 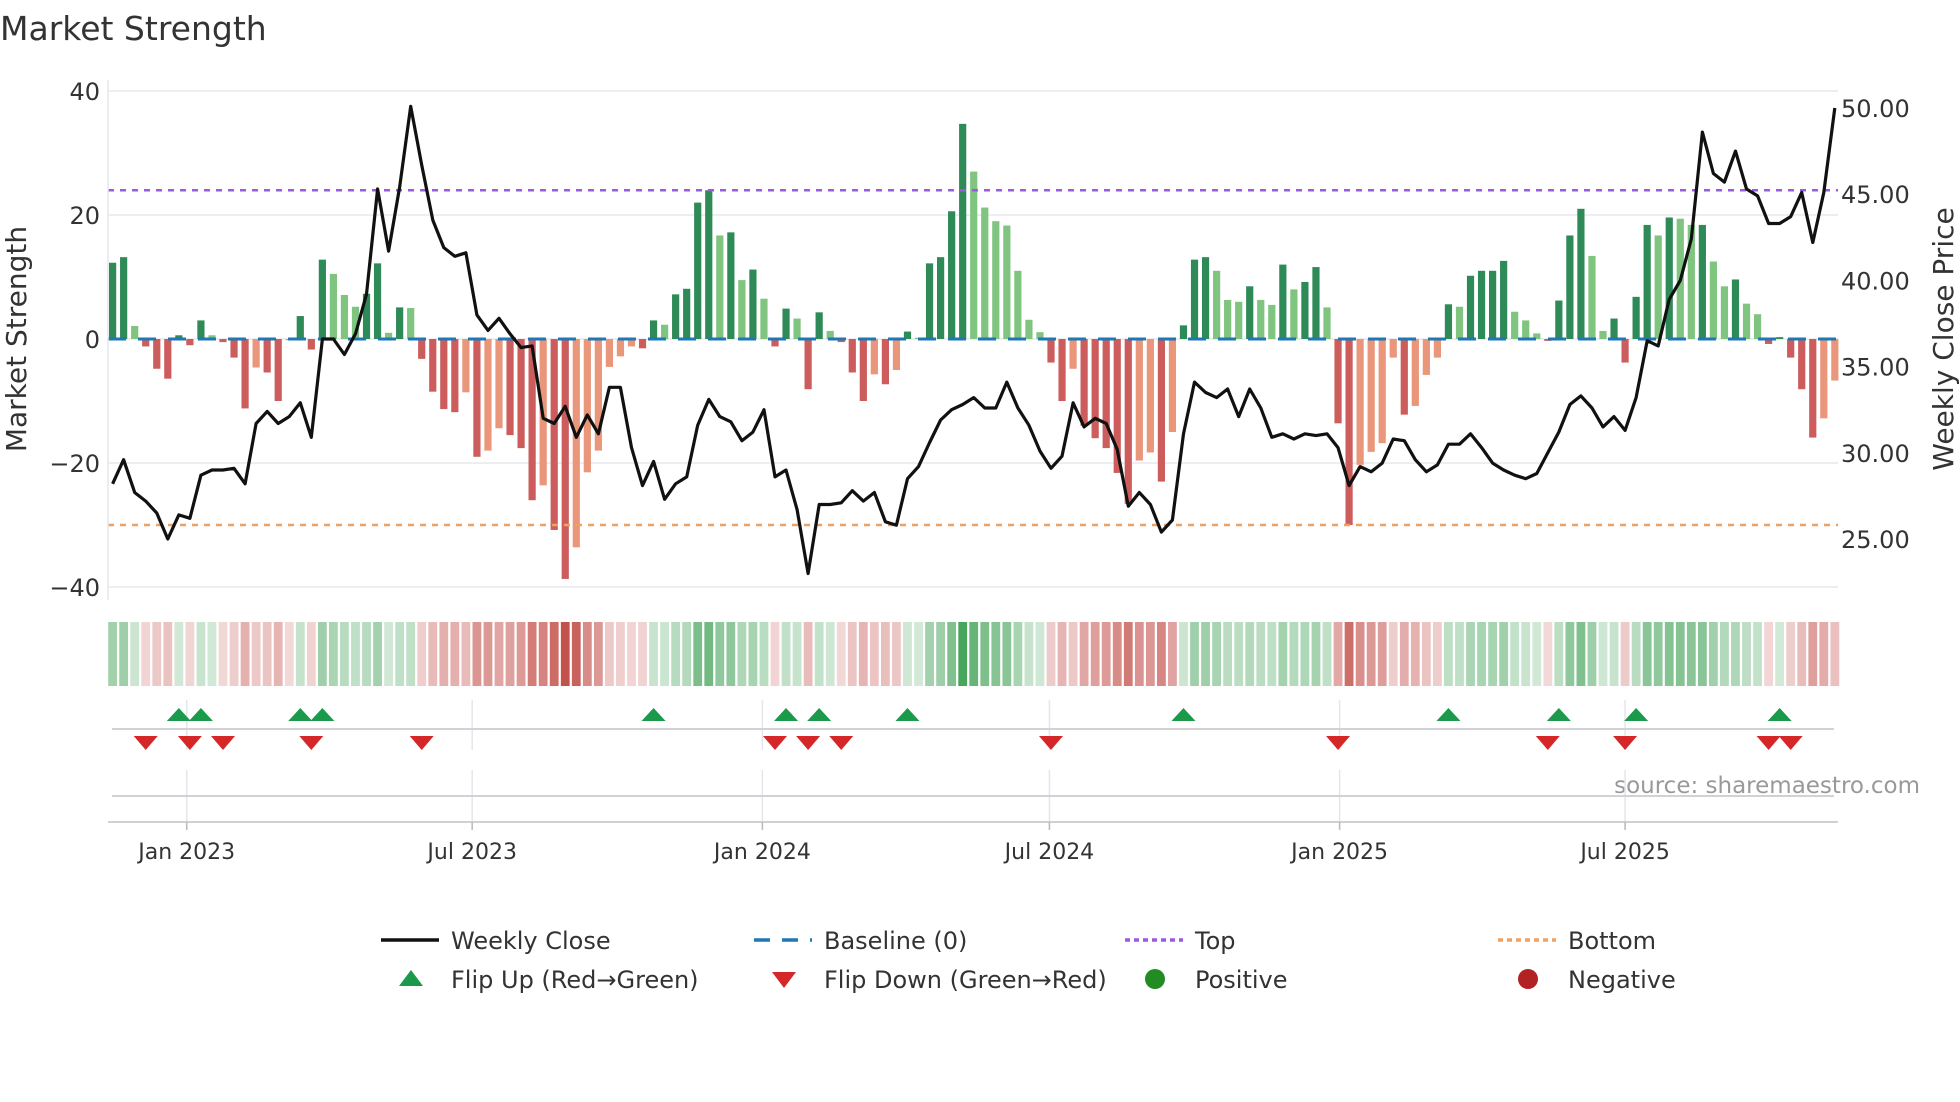 What do you see at coordinates (1528, 979) in the screenshot?
I see `dot-icon` at bounding box center [1528, 979].